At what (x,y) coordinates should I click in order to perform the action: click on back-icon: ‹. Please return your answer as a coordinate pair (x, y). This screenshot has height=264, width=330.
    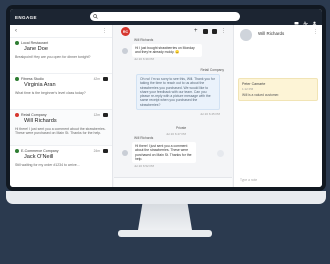
    Looking at the image, I should click on (16, 31).